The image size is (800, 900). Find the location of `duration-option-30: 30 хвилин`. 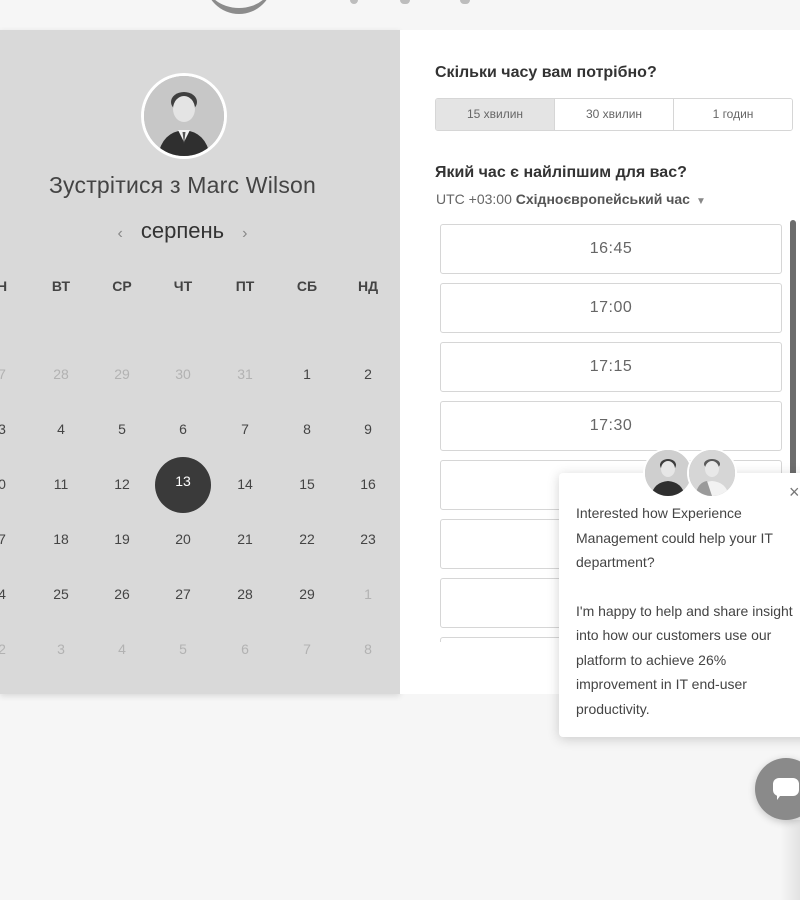

duration-option-30: 30 хвилин is located at coordinates (614, 114).